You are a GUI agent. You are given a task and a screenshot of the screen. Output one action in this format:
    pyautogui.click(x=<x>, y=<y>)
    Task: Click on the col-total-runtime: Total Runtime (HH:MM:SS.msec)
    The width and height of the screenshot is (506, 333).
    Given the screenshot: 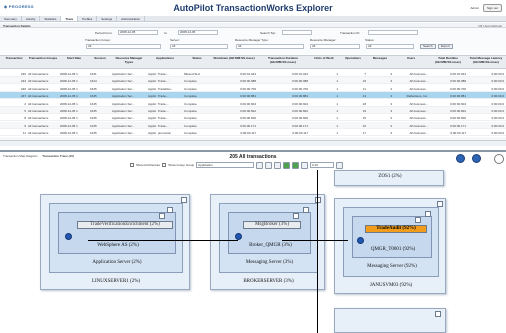 What is the action you would take?
    pyautogui.click(x=448, y=60)
    